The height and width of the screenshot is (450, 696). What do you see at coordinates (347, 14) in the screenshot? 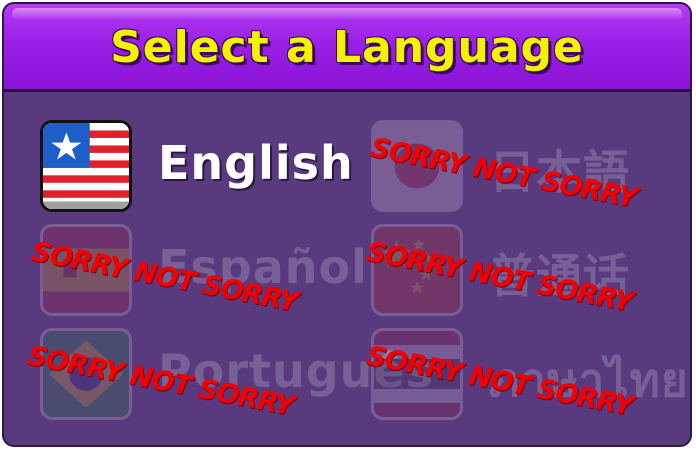
I see `header-shine` at bounding box center [347, 14].